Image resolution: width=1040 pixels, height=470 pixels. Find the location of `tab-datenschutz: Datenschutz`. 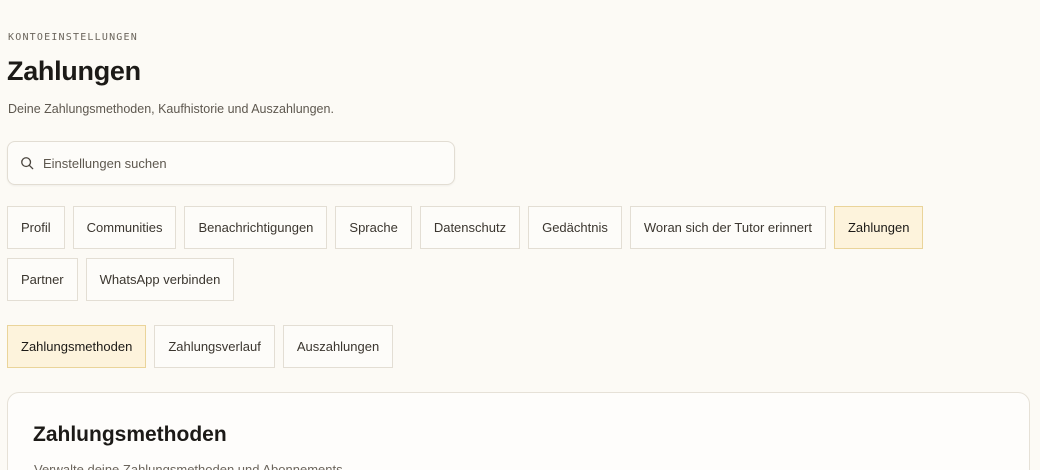

tab-datenschutz: Datenschutz is located at coordinates (470, 227).